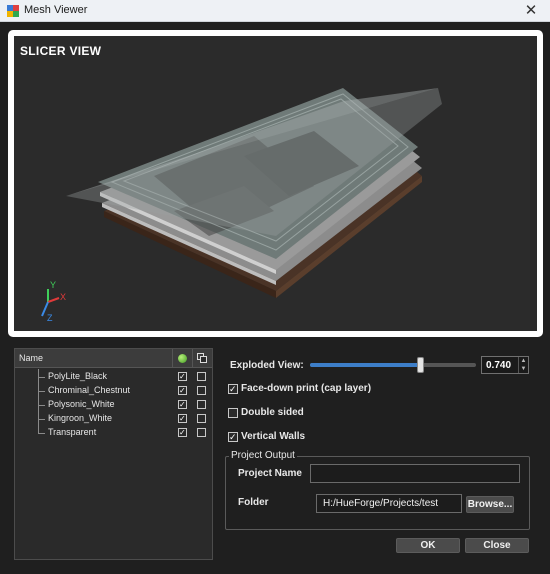  Describe the element at coordinates (497, 545) in the screenshot. I see `close-button: Close` at that location.